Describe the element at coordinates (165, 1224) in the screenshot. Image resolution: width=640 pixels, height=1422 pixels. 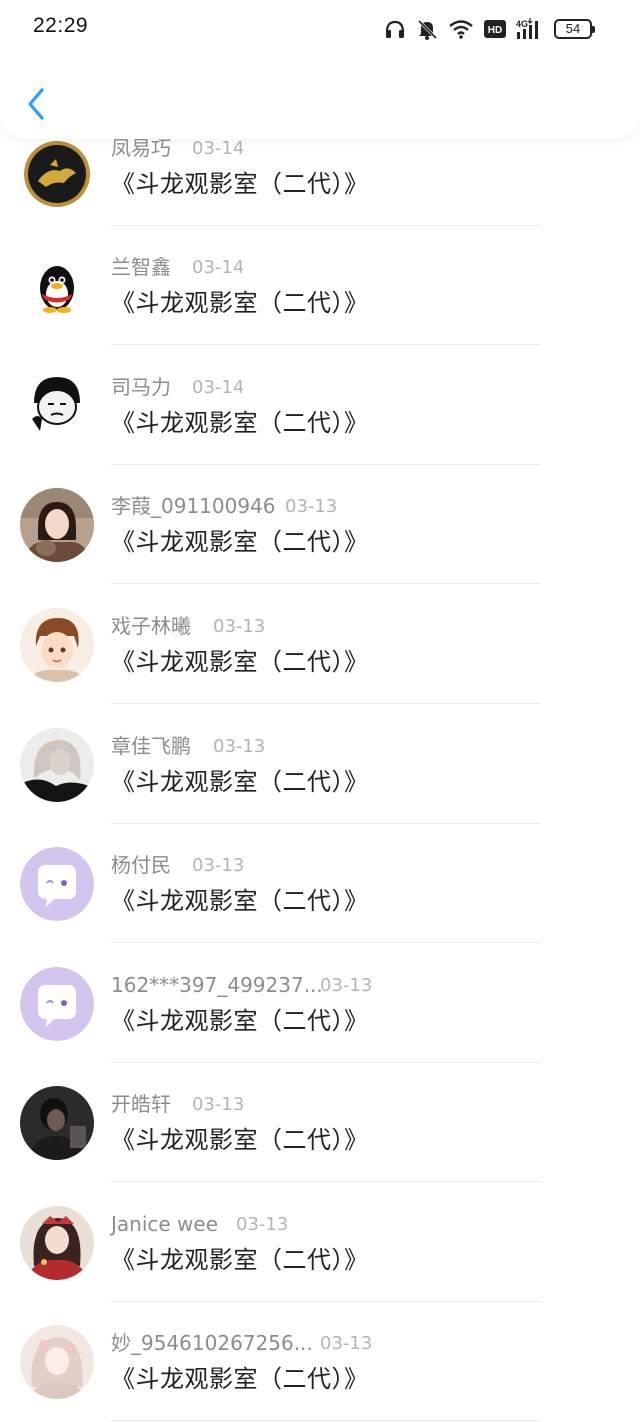
I see `user-name: Janice wee` at that location.